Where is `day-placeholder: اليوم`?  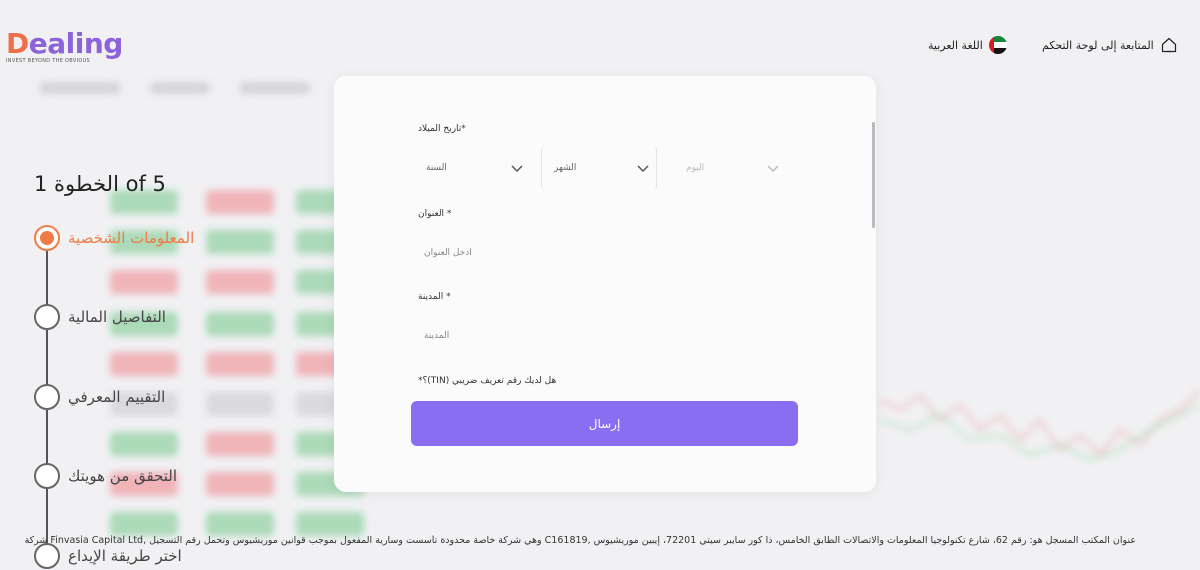
day-placeholder: اليوم is located at coordinates (695, 168).